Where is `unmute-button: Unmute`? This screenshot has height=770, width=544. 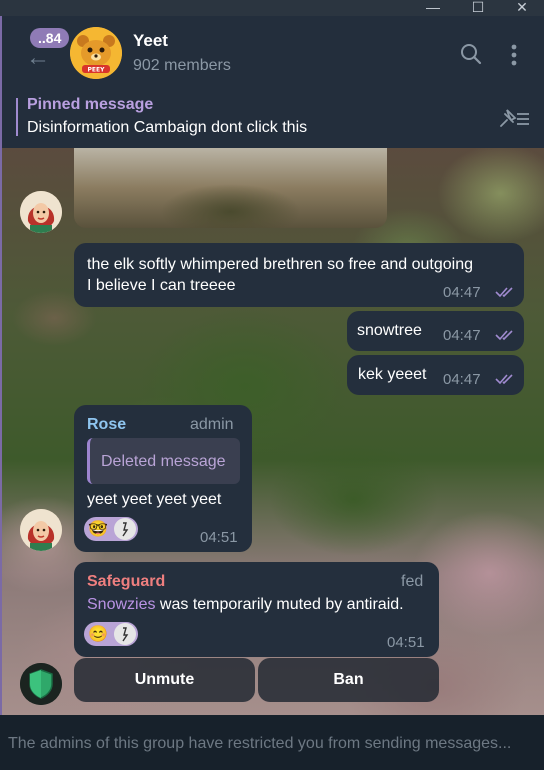 unmute-button: Unmute is located at coordinates (164, 680).